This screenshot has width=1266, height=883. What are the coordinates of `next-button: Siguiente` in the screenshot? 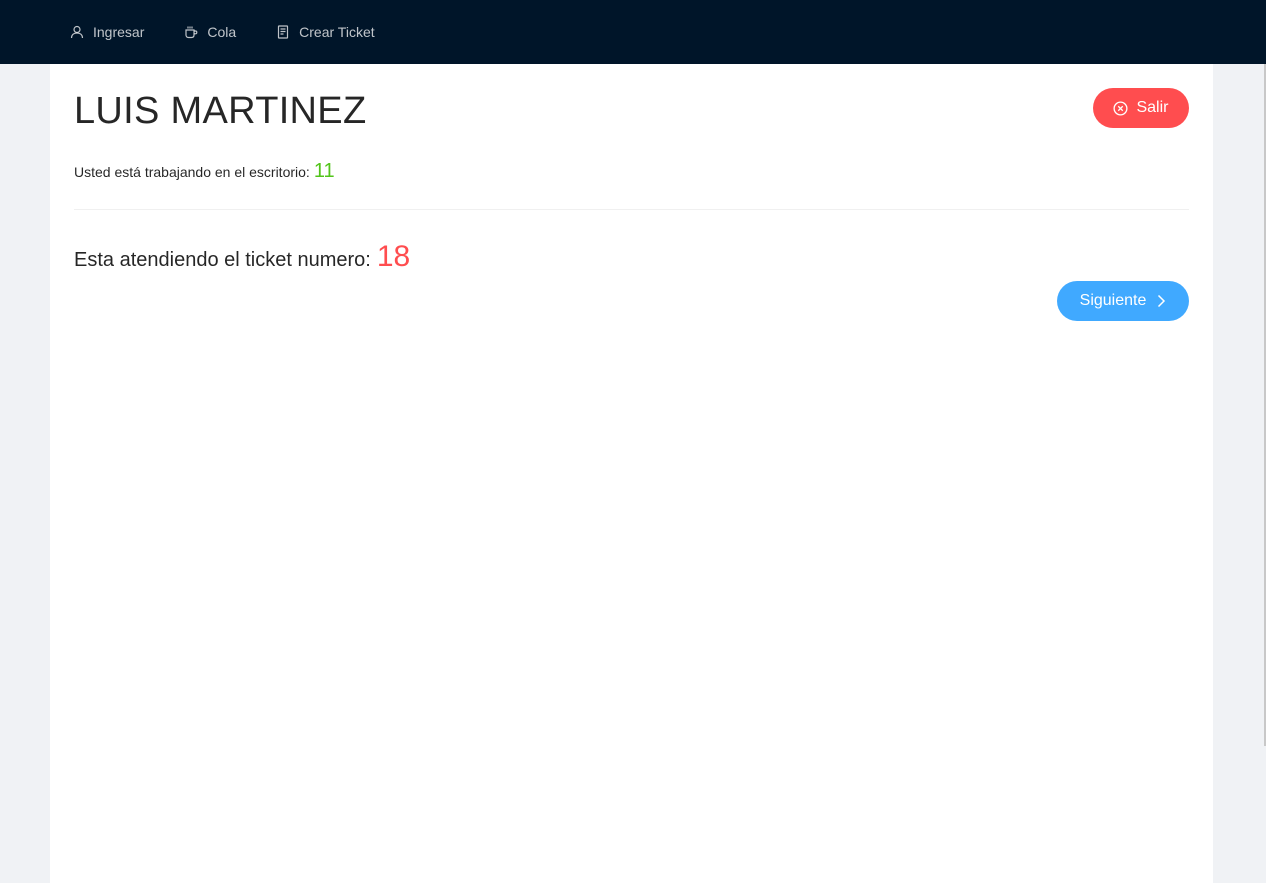 It's located at (1123, 301).